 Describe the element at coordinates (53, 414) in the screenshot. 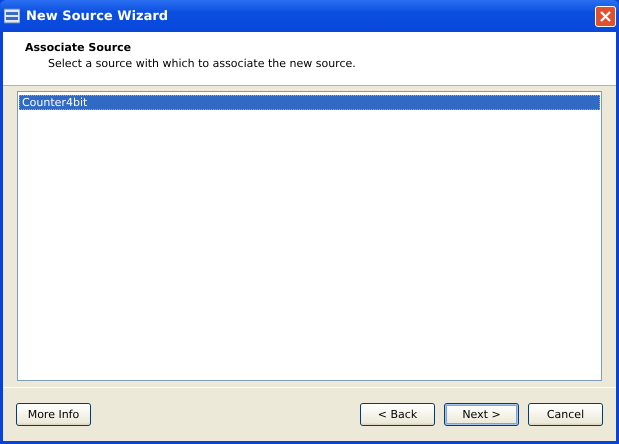

I see `more-info-button: More Info` at that location.